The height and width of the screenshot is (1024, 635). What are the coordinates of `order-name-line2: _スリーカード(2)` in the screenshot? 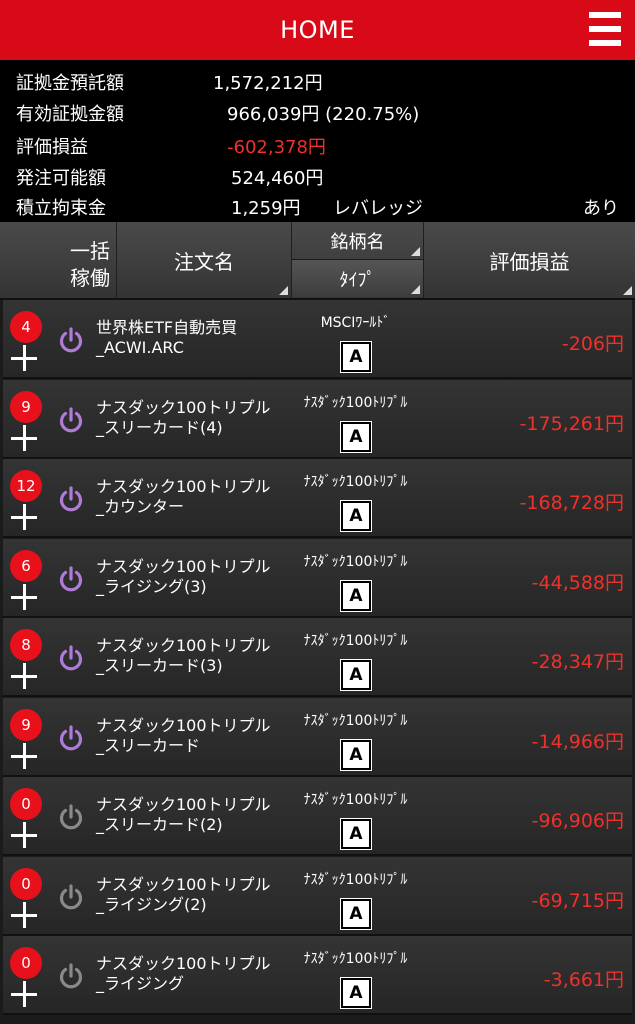 It's located at (159, 824).